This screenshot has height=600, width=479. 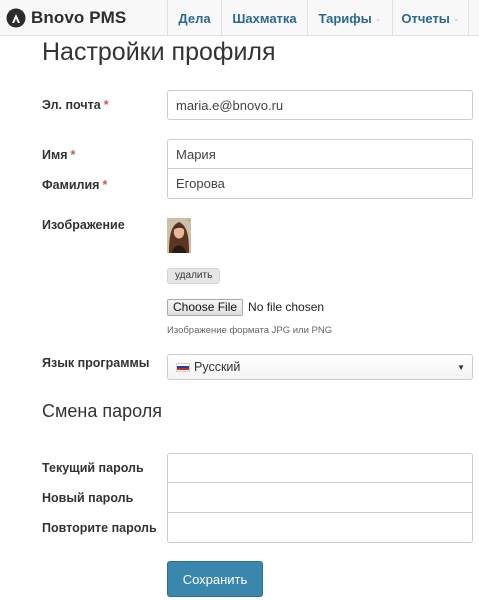 I want to click on avatar, so click(x=179, y=235).